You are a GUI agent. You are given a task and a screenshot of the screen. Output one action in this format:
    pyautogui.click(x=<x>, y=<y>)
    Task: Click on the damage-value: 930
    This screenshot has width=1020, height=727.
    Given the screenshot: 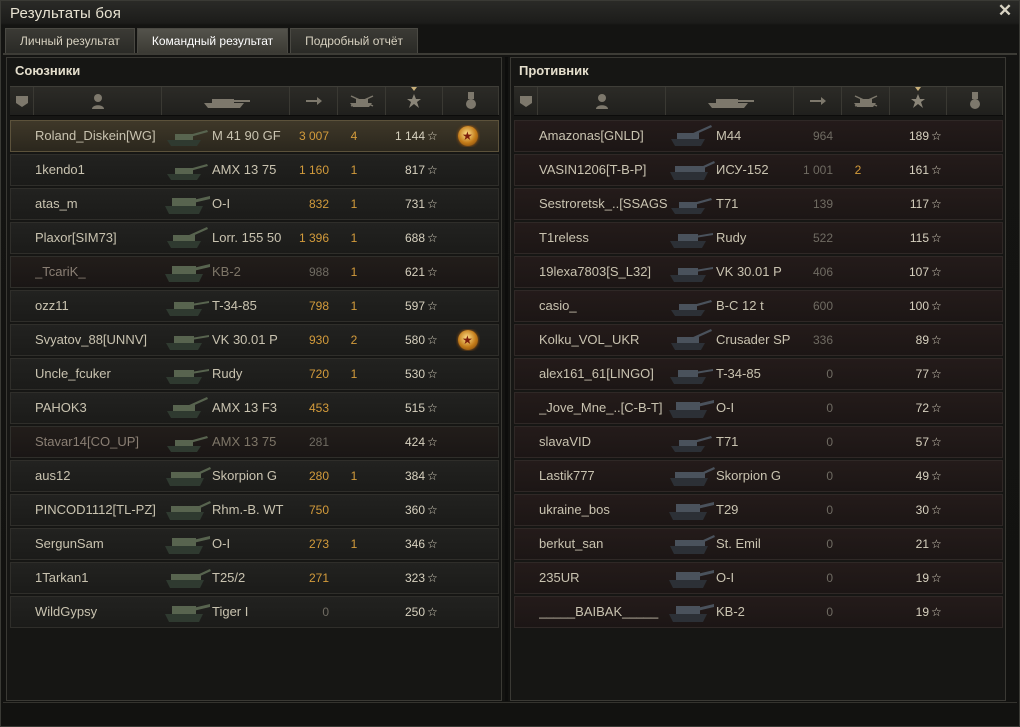 What is the action you would take?
    pyautogui.click(x=318, y=340)
    